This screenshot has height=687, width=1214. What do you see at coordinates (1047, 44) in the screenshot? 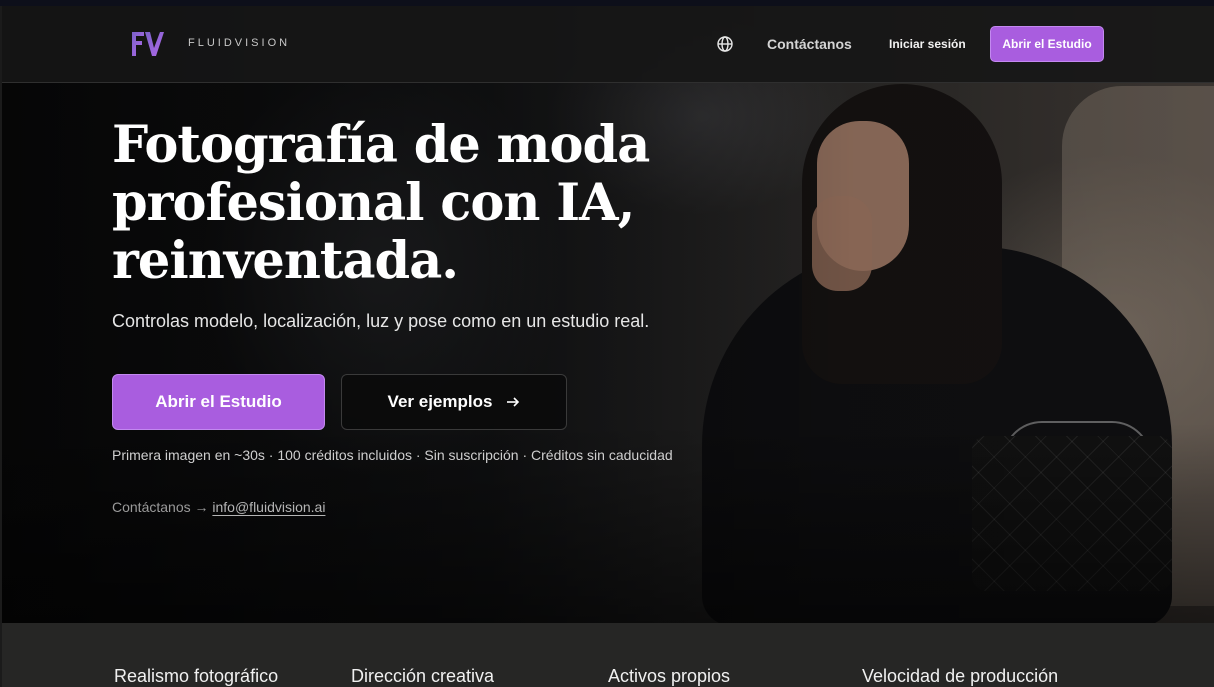
I see `nav-open-studio-button: Abrir el Estudio` at bounding box center [1047, 44].